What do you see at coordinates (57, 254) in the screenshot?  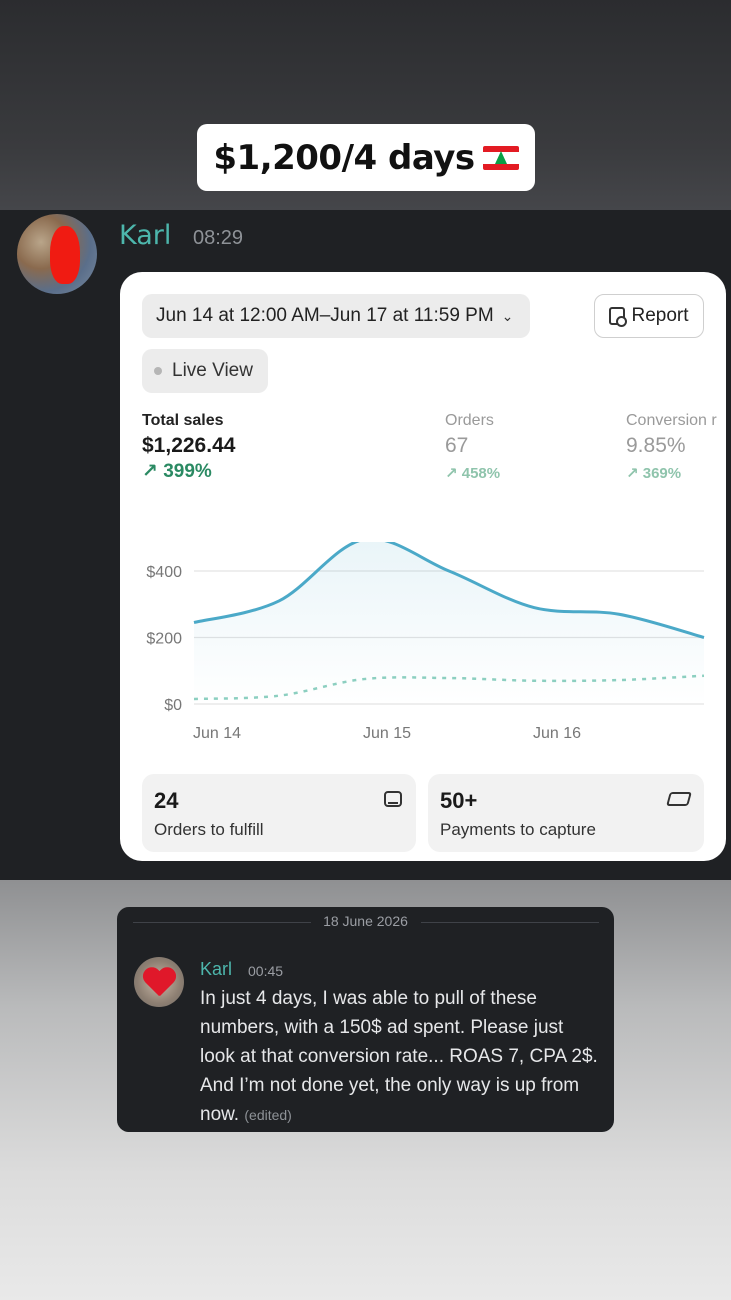 I see `user-avatar` at bounding box center [57, 254].